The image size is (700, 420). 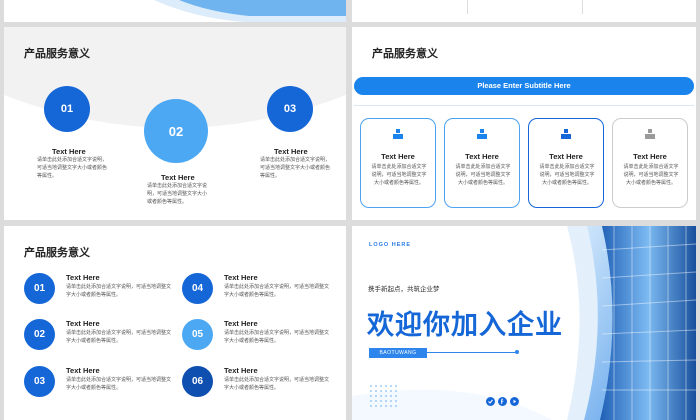 I want to click on dot-grid, so click(x=383, y=396).